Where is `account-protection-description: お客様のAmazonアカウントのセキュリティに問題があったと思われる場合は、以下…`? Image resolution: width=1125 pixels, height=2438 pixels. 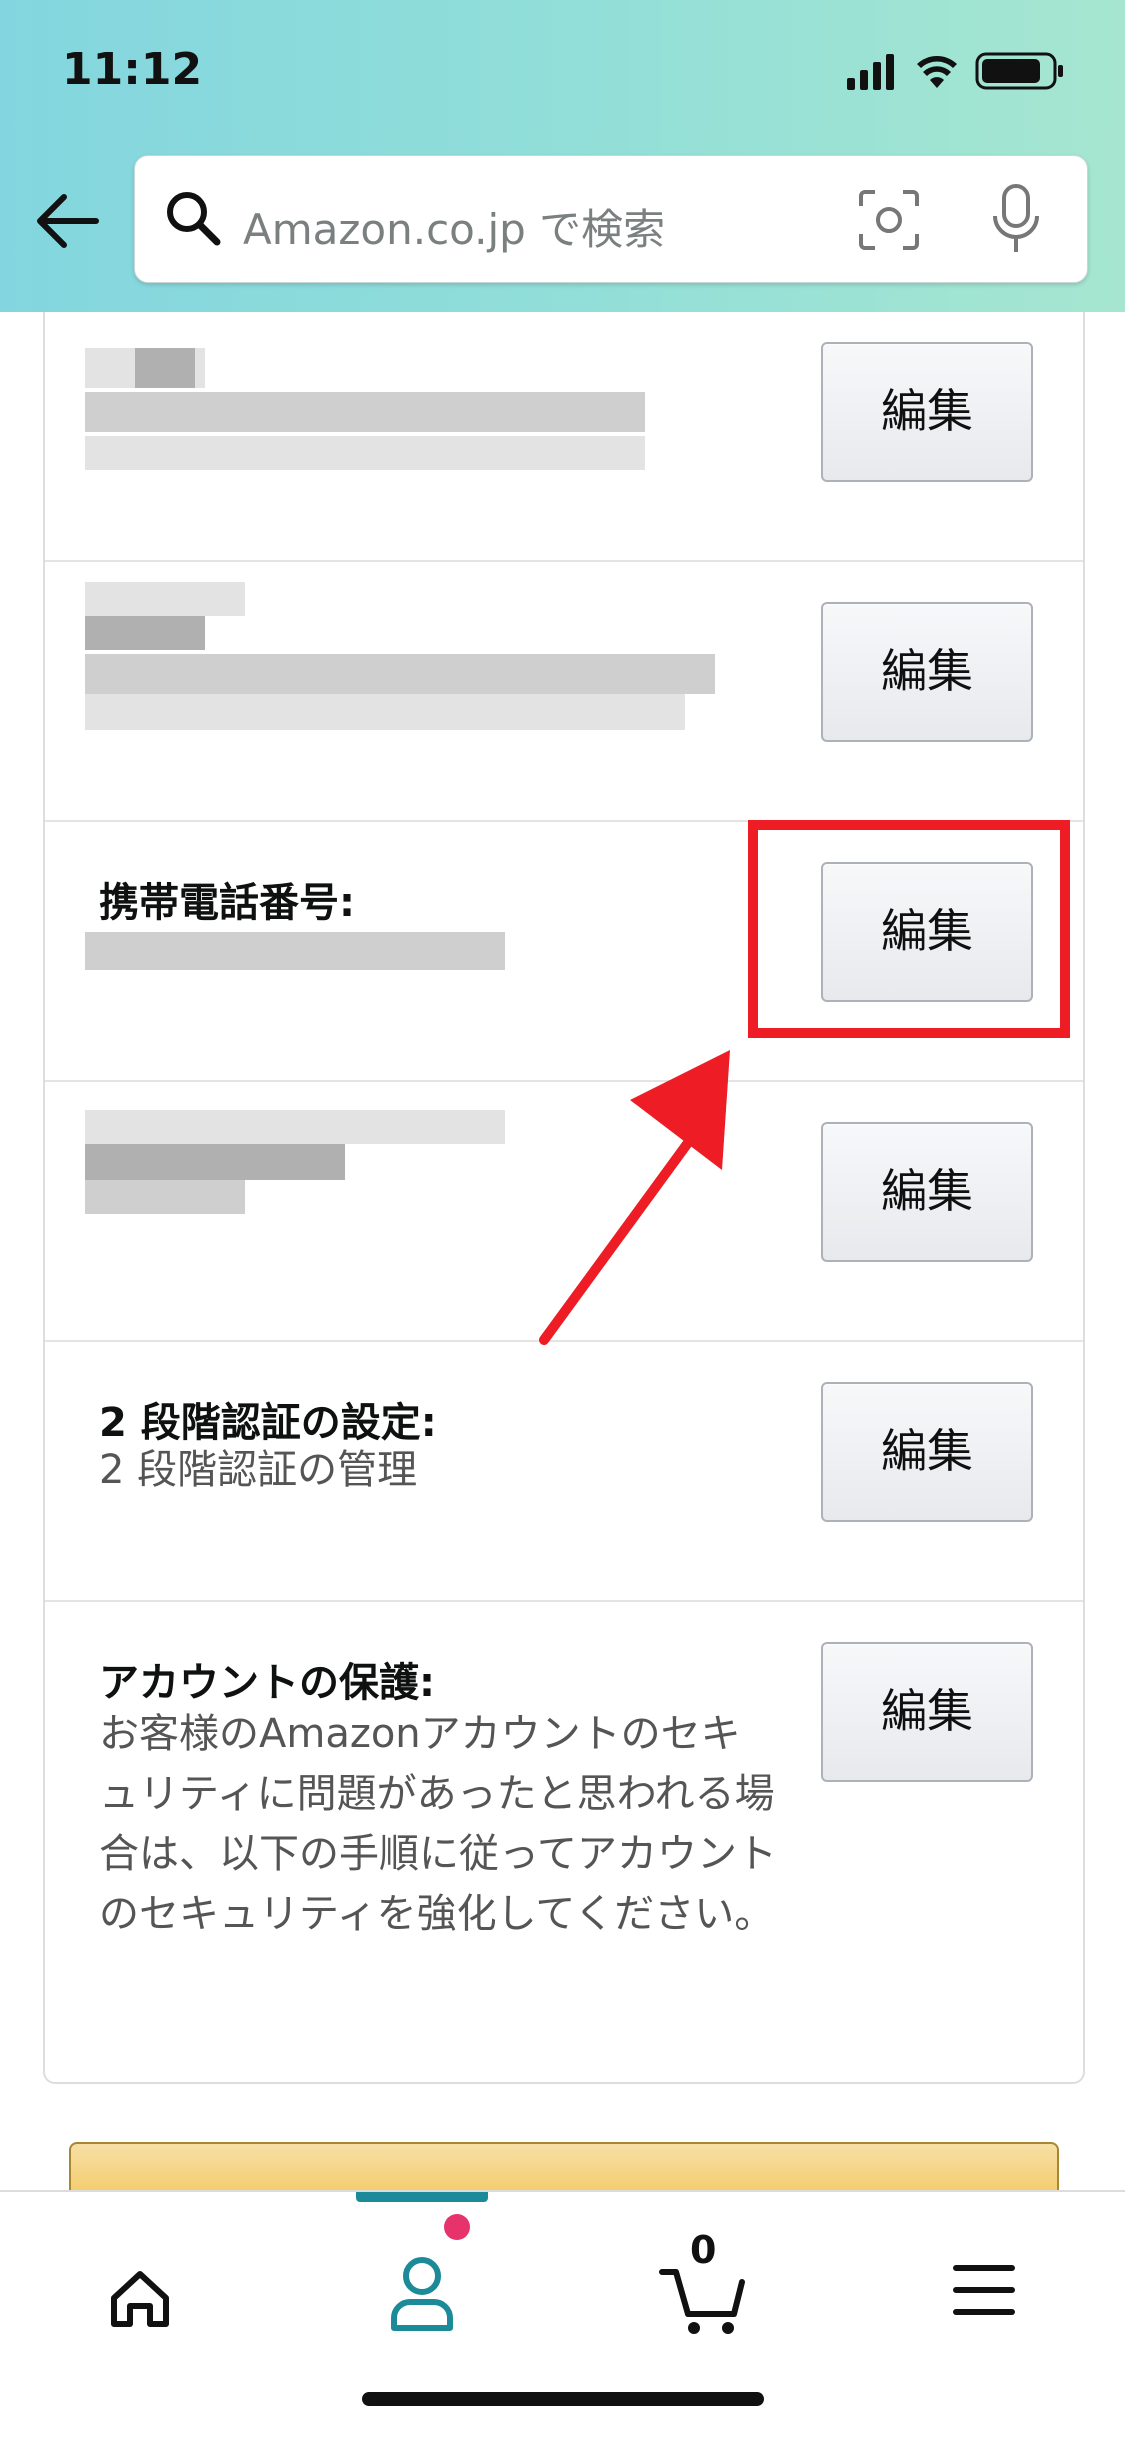
account-protection-description: お客様のAmazonアカウントのセキュリティに問題があったと思われる場合は、以下… is located at coordinates (438, 1824).